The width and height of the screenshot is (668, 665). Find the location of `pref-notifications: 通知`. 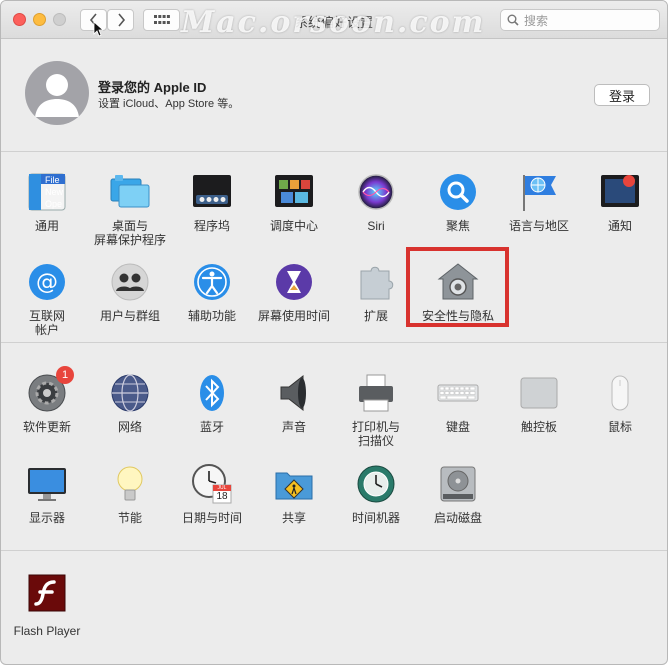

pref-notifications: 通知 is located at coordinates (620, 202).